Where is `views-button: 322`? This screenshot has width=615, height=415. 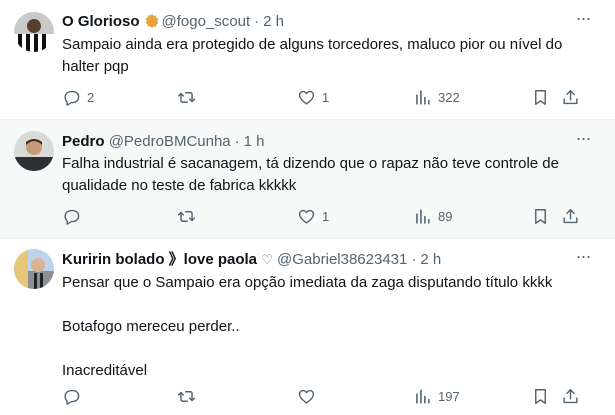
views-button: 322 is located at coordinates (436, 97).